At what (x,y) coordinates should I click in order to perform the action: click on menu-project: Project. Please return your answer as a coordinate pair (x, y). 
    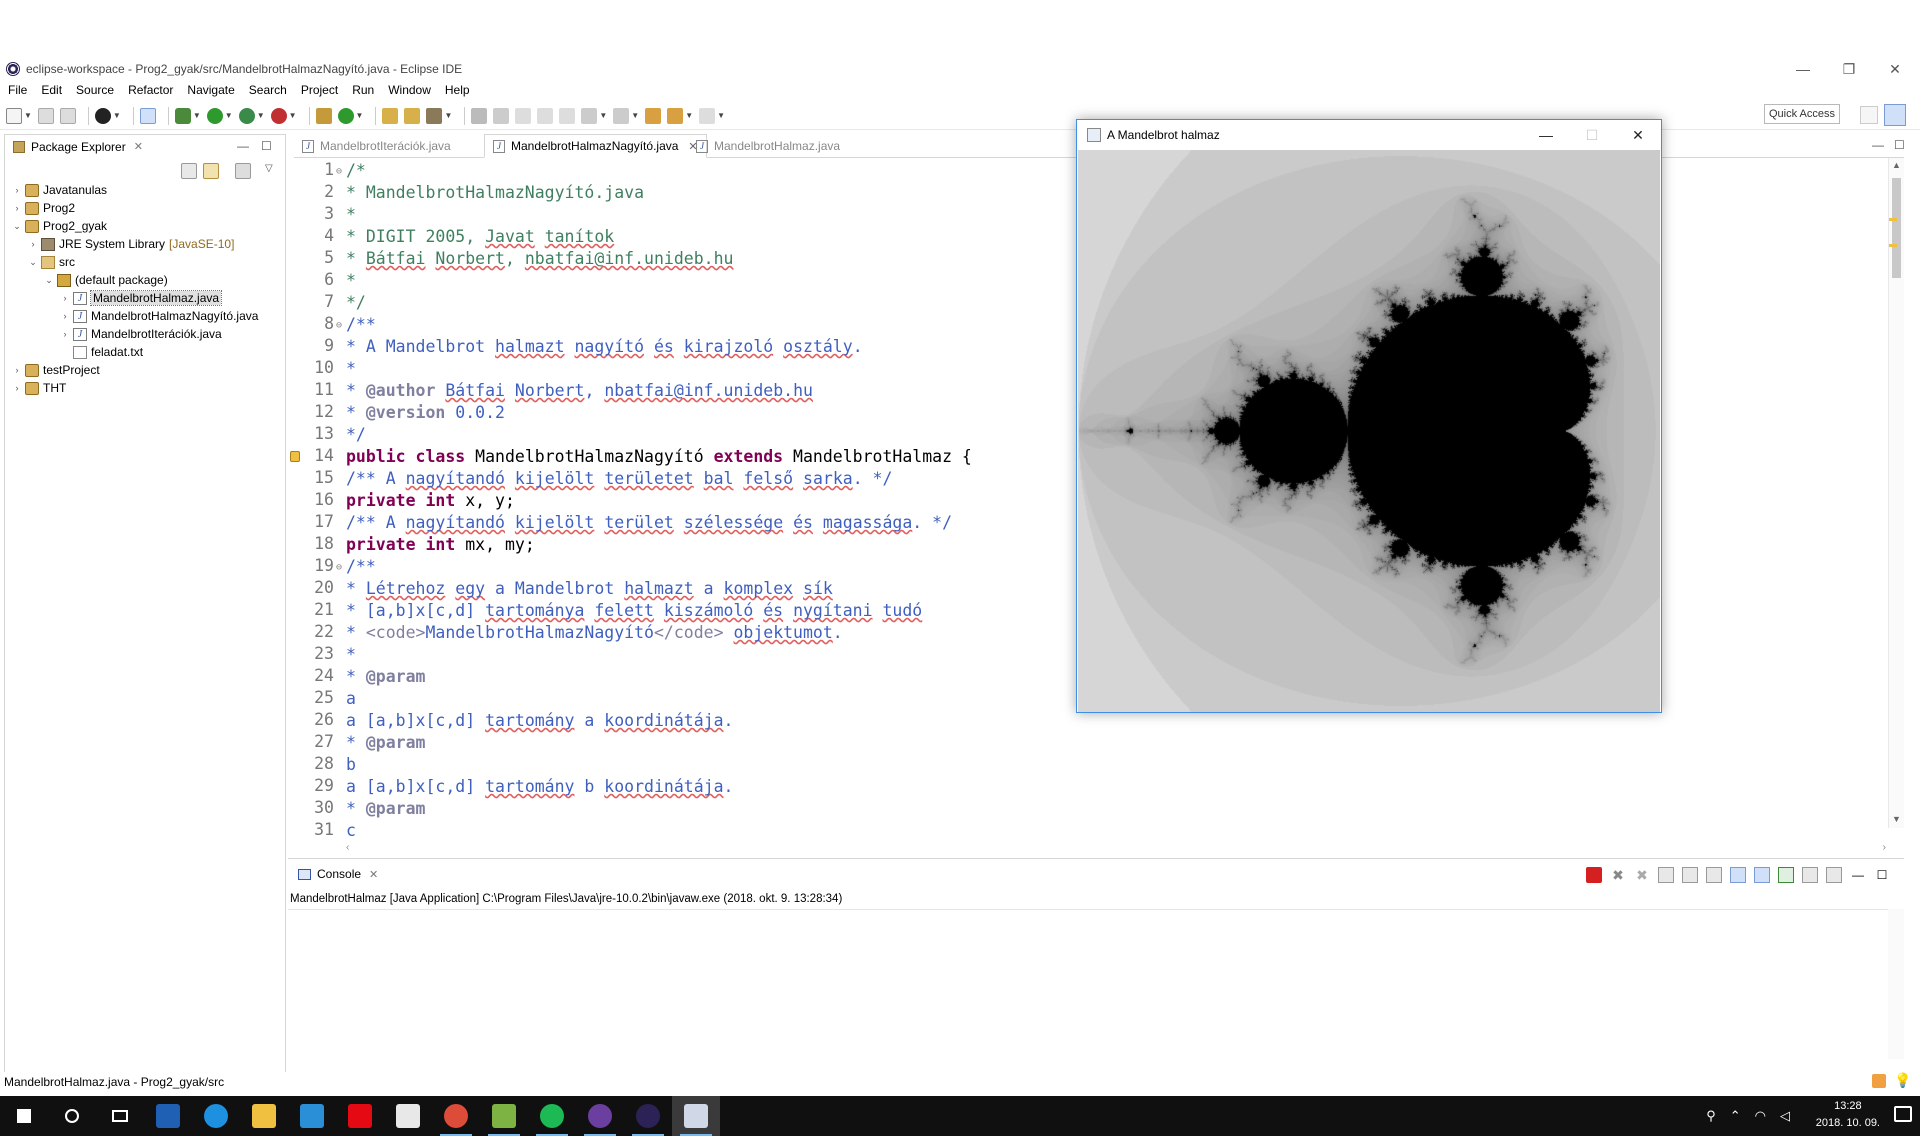
    Looking at the image, I should click on (319, 90).